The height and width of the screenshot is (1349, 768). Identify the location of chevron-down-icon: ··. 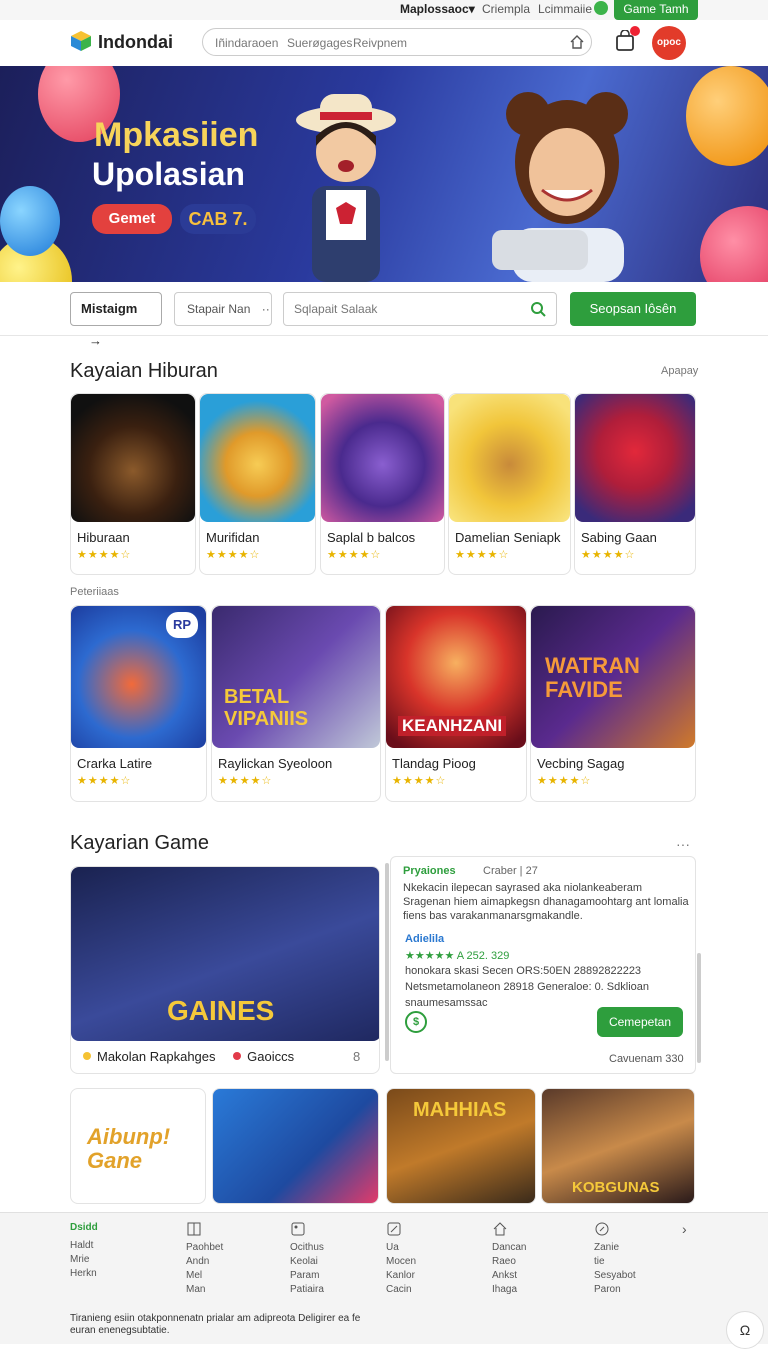
(265, 309).